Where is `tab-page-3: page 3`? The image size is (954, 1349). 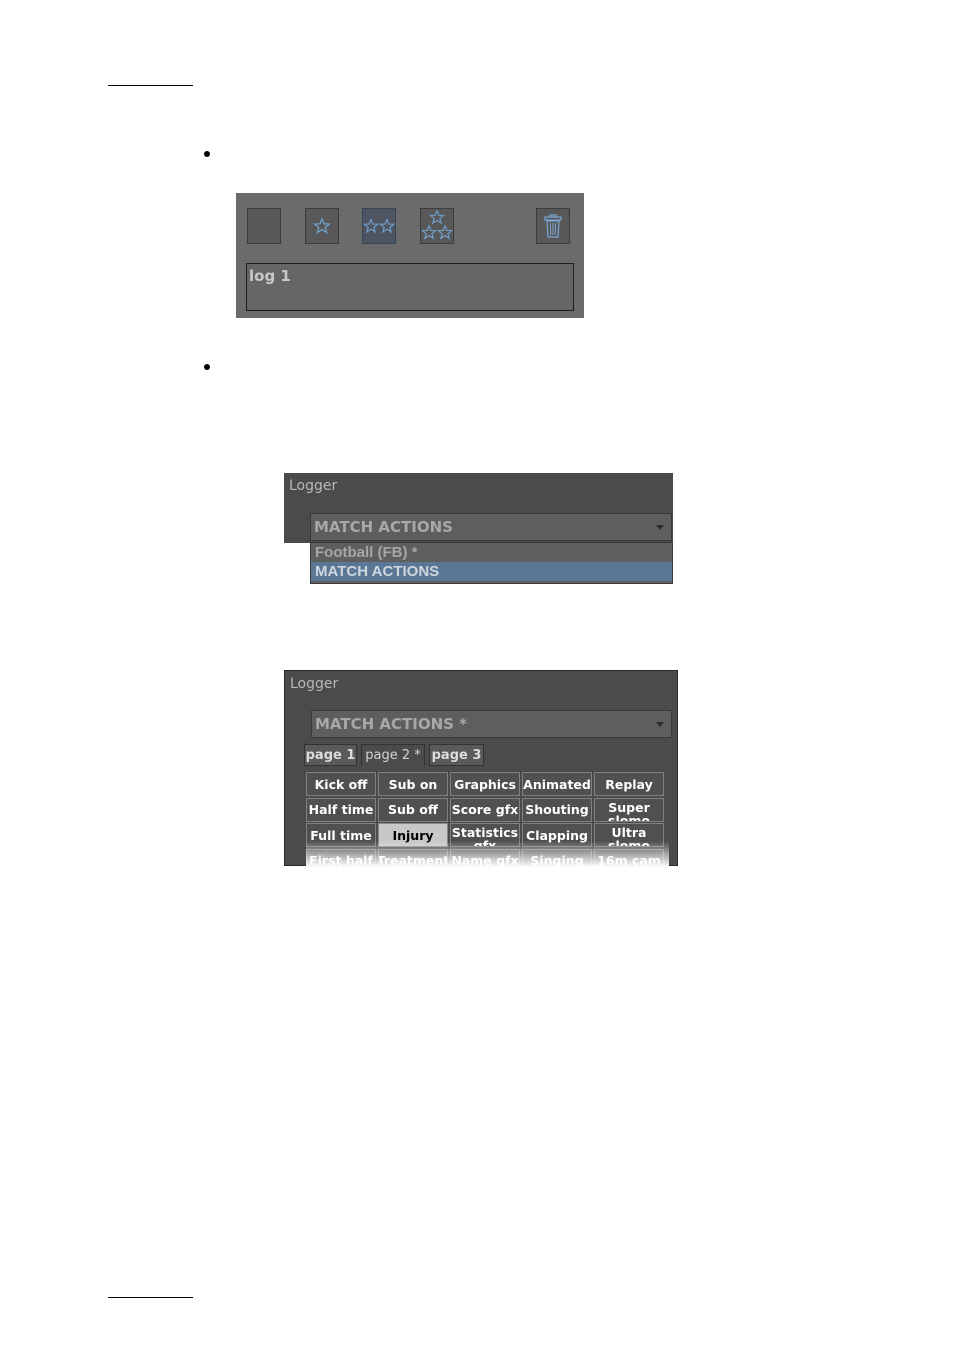 tab-page-3: page 3 is located at coordinates (456, 755).